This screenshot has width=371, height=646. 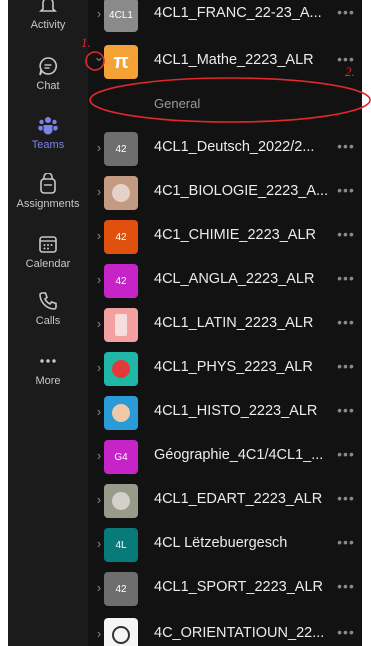 I want to click on team-row: › 4C_ORIENTATIOUN_22... •••, so click(x=225, y=629).